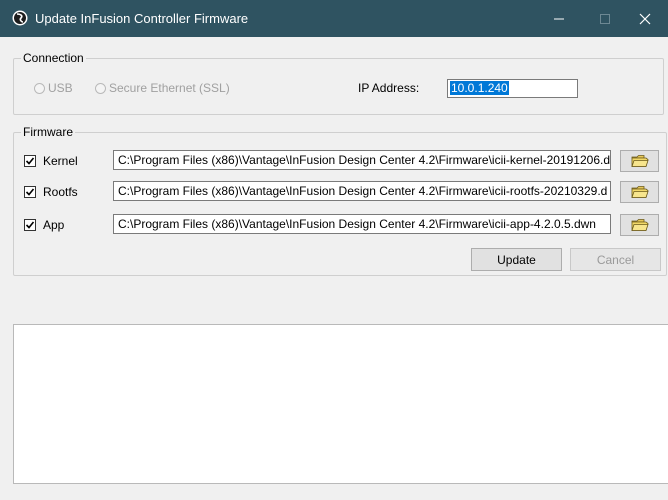 Image resolution: width=668 pixels, height=500 pixels. Describe the element at coordinates (479, 88) in the screenshot. I see `ip-address-value: 10.0.1.240` at that location.